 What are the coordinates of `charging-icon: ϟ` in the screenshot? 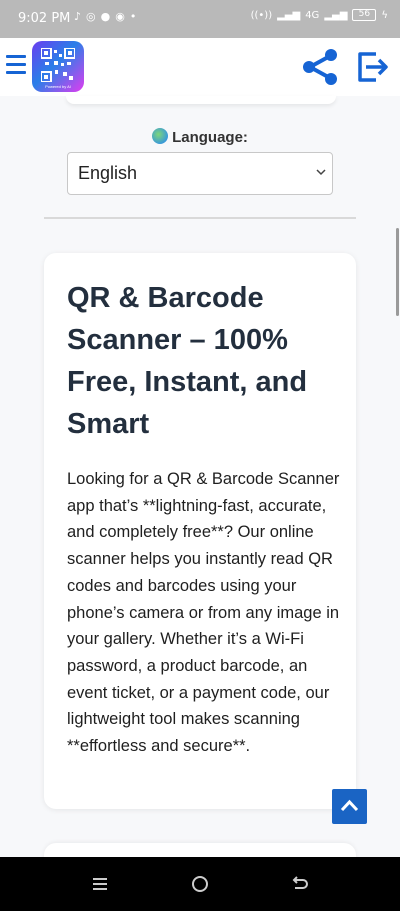 It's located at (384, 15).